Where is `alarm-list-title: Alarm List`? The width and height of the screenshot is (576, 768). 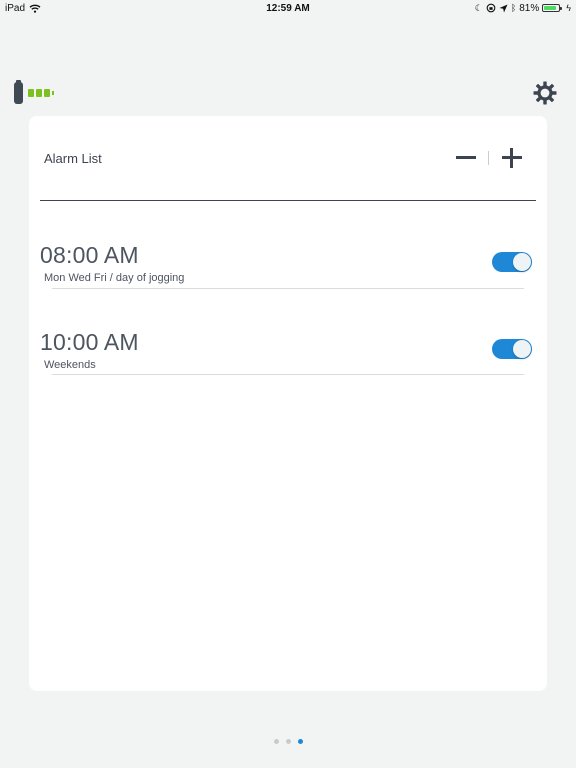 alarm-list-title: Alarm List is located at coordinates (73, 158).